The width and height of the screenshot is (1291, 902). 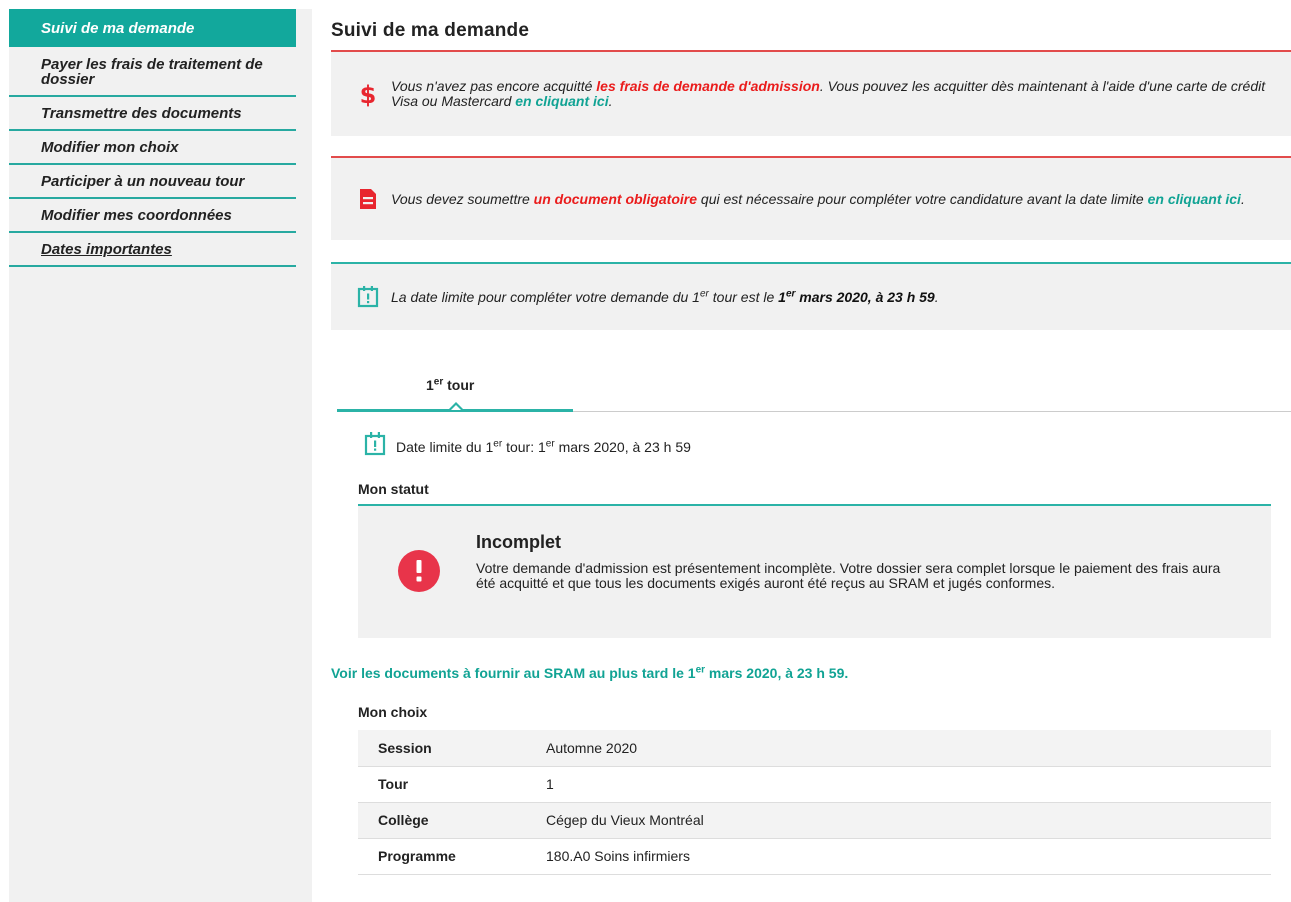 What do you see at coordinates (814, 748) in the screenshot?
I see `table-row: Session Automne 2020` at bounding box center [814, 748].